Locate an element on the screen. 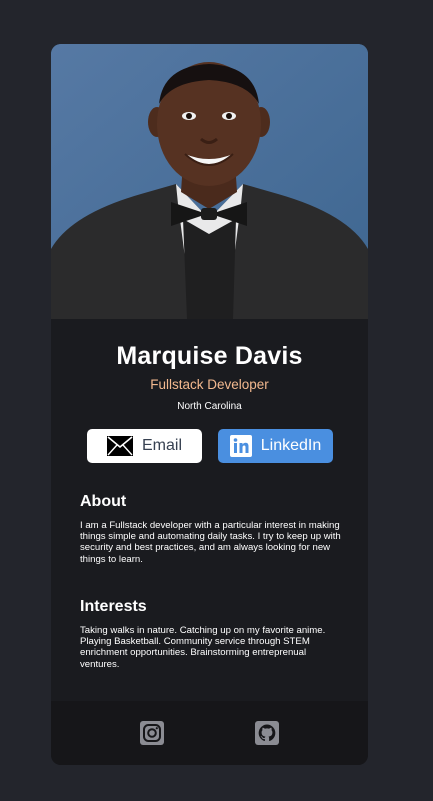  envelope-icon is located at coordinates (119, 446).